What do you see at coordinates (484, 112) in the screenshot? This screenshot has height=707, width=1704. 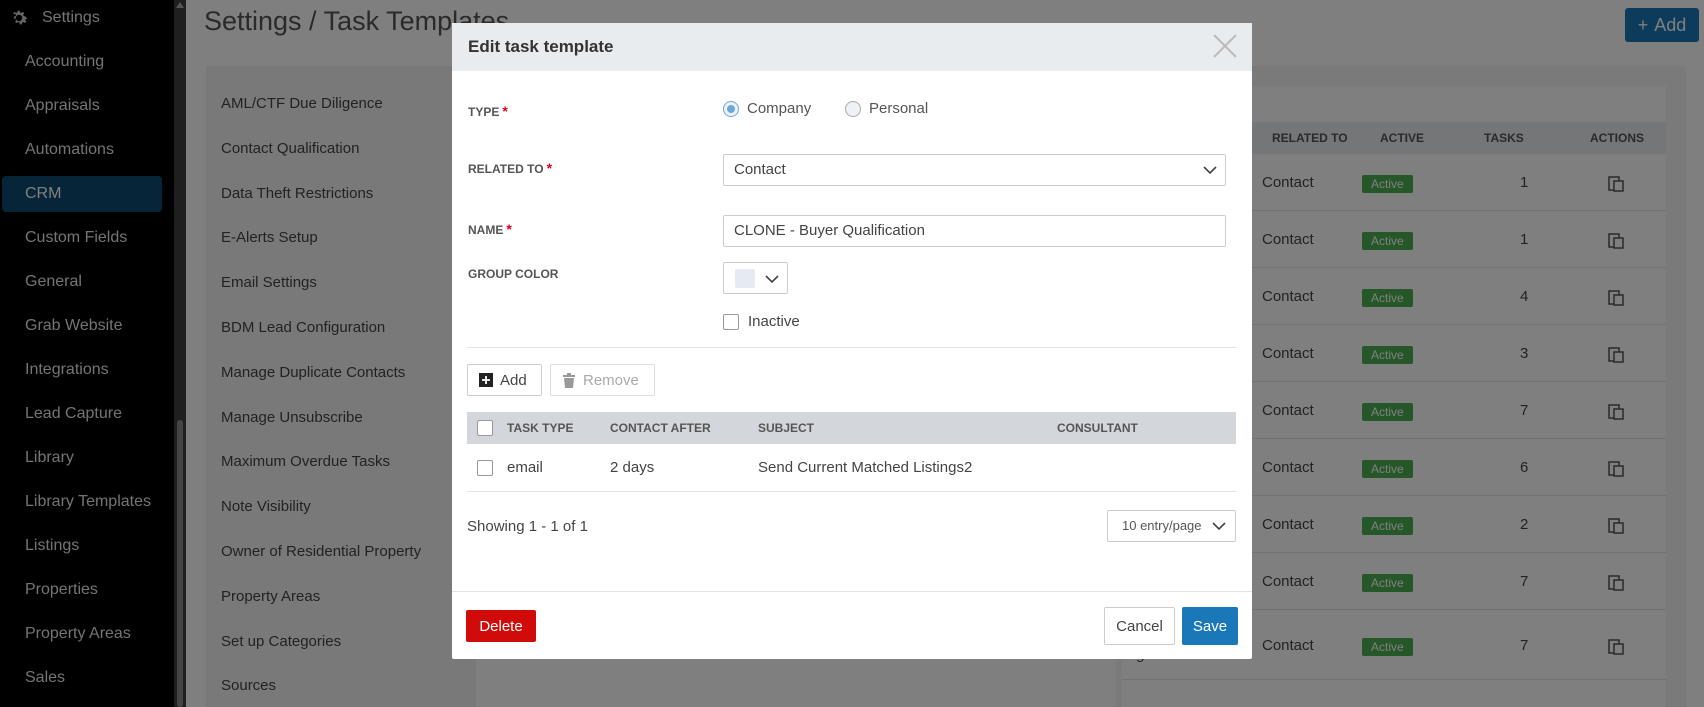 I see `type-label-text: TYPE` at bounding box center [484, 112].